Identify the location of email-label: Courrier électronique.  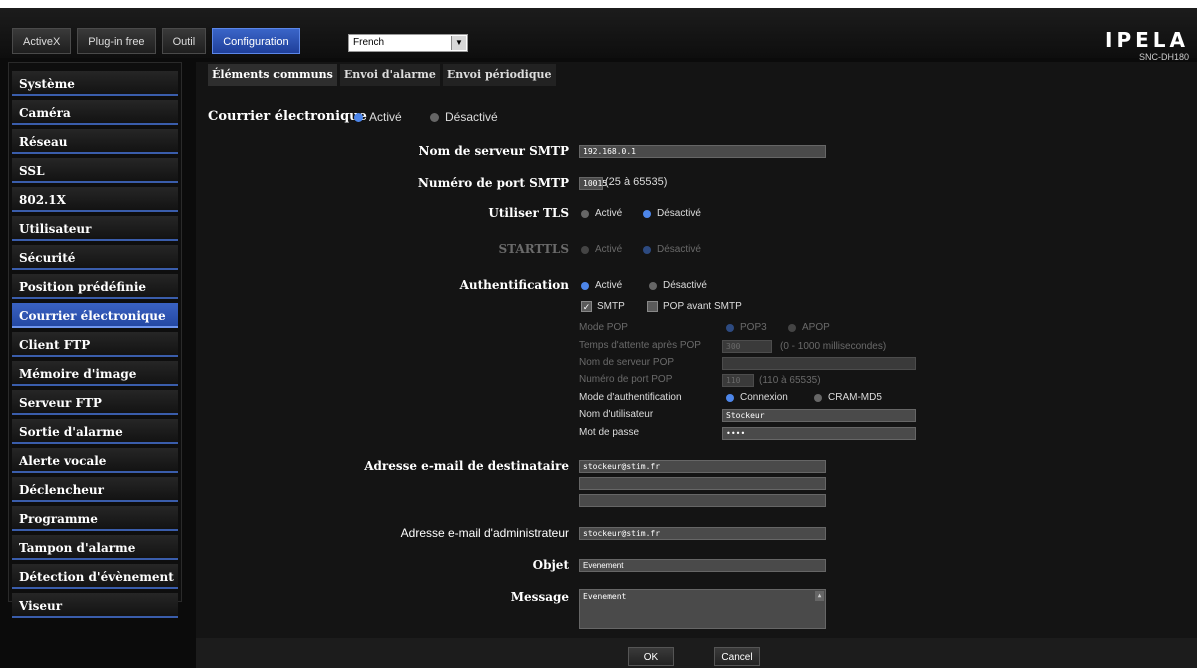
(287, 116).